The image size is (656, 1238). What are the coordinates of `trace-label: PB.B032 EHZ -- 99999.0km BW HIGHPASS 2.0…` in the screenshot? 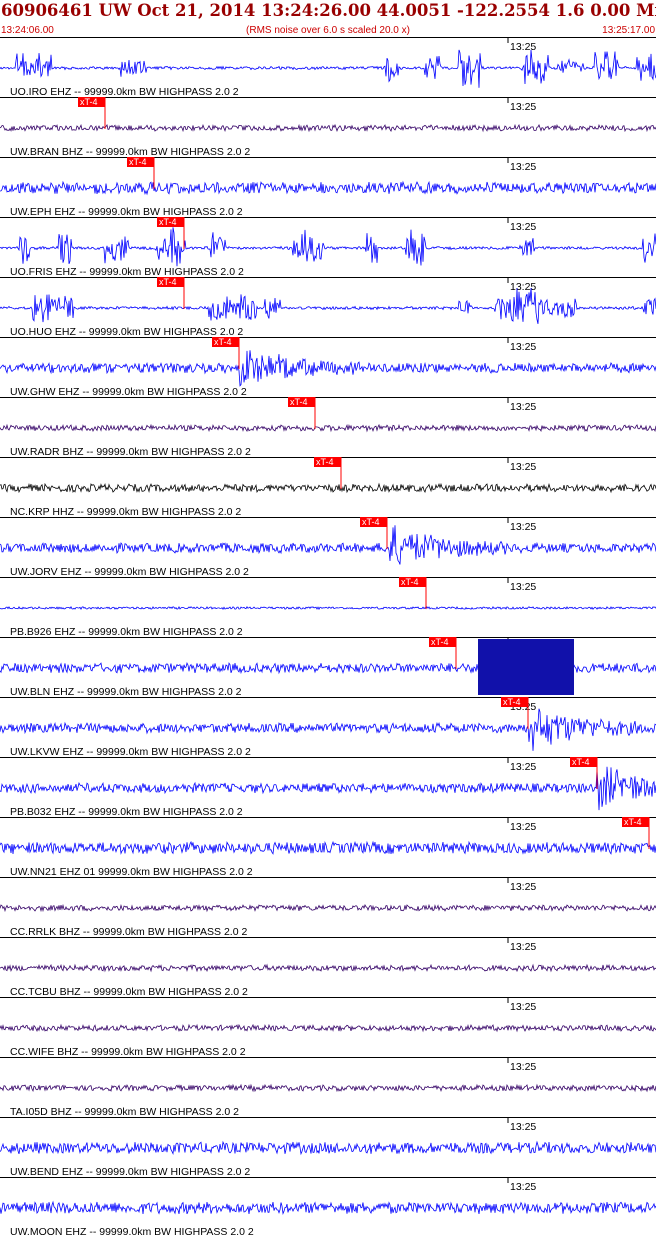 It's located at (126, 812).